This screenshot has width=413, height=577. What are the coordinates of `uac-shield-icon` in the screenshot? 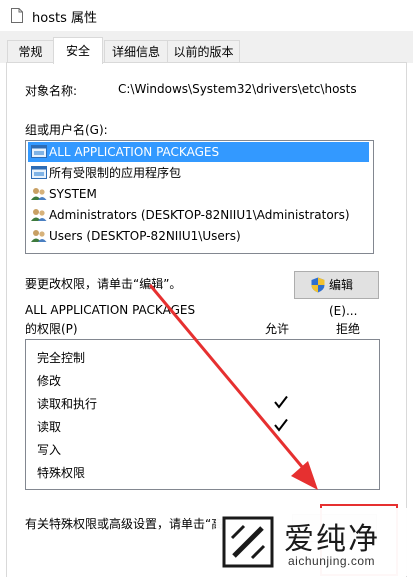 It's located at (318, 285).